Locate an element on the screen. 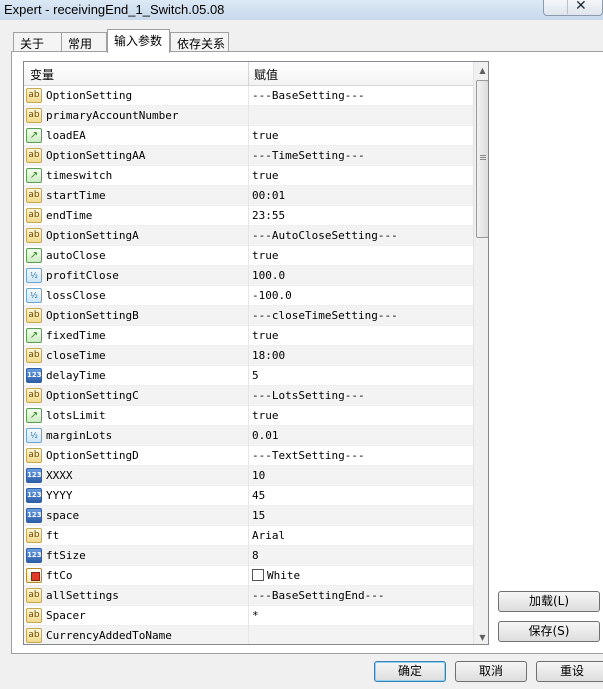 This screenshot has width=603, height=689. table-row: 123 XXXX 10 is located at coordinates (248, 476).